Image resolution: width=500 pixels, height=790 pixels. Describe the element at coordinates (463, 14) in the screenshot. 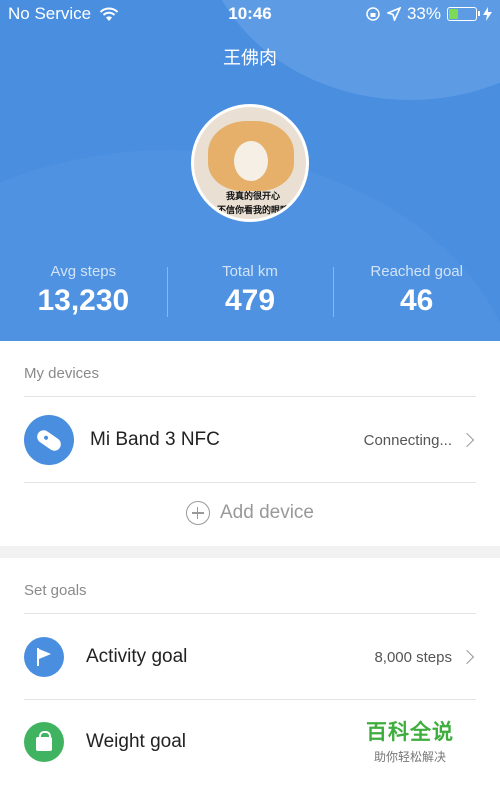

I see `battery-icon` at that location.